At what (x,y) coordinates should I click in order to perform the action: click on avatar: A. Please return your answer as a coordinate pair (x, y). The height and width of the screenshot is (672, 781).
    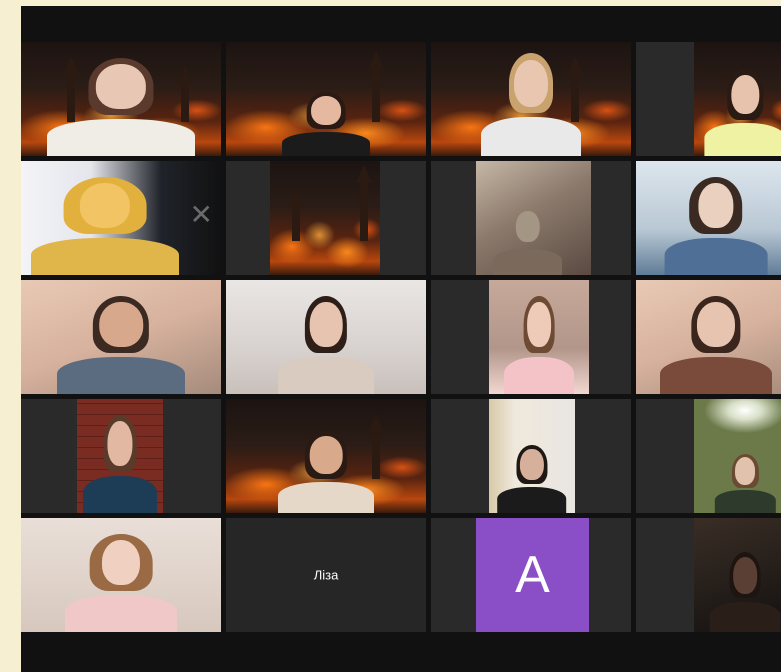
    Looking at the image, I should click on (532, 575).